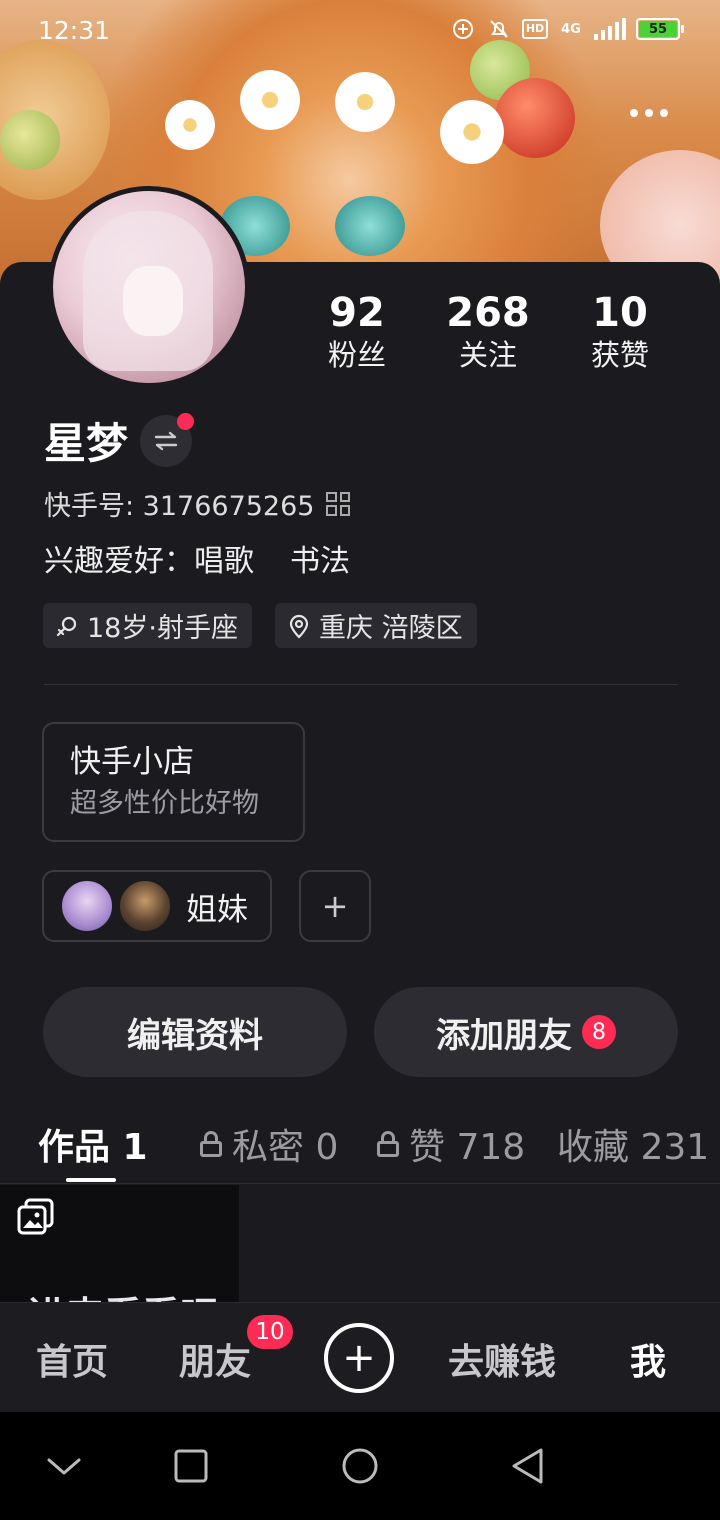  What do you see at coordinates (320, 561) in the screenshot?
I see `hobby-item: 书法` at bounding box center [320, 561].